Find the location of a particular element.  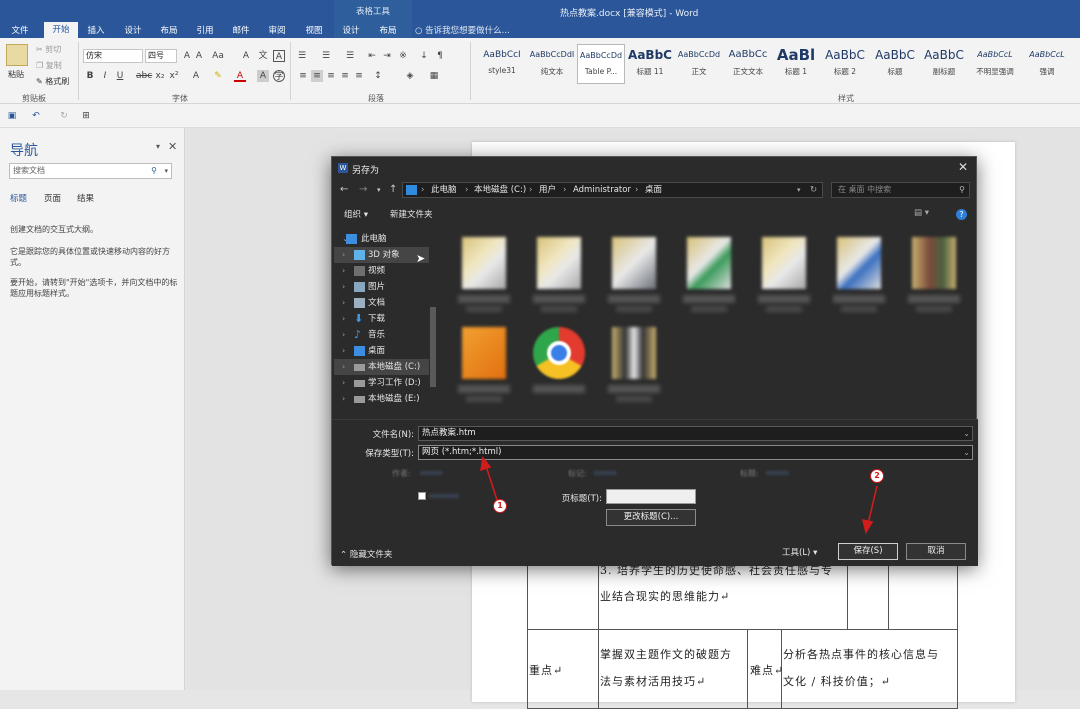

tab-view: 视图 is located at coordinates (314, 31).